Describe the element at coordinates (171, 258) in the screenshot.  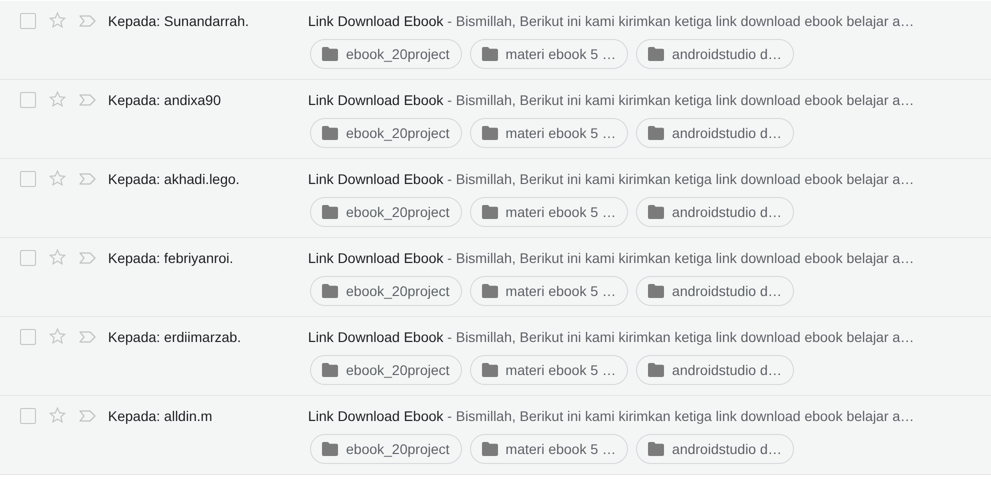
I see `recipient: Kepada: febriyanroi.` at that location.